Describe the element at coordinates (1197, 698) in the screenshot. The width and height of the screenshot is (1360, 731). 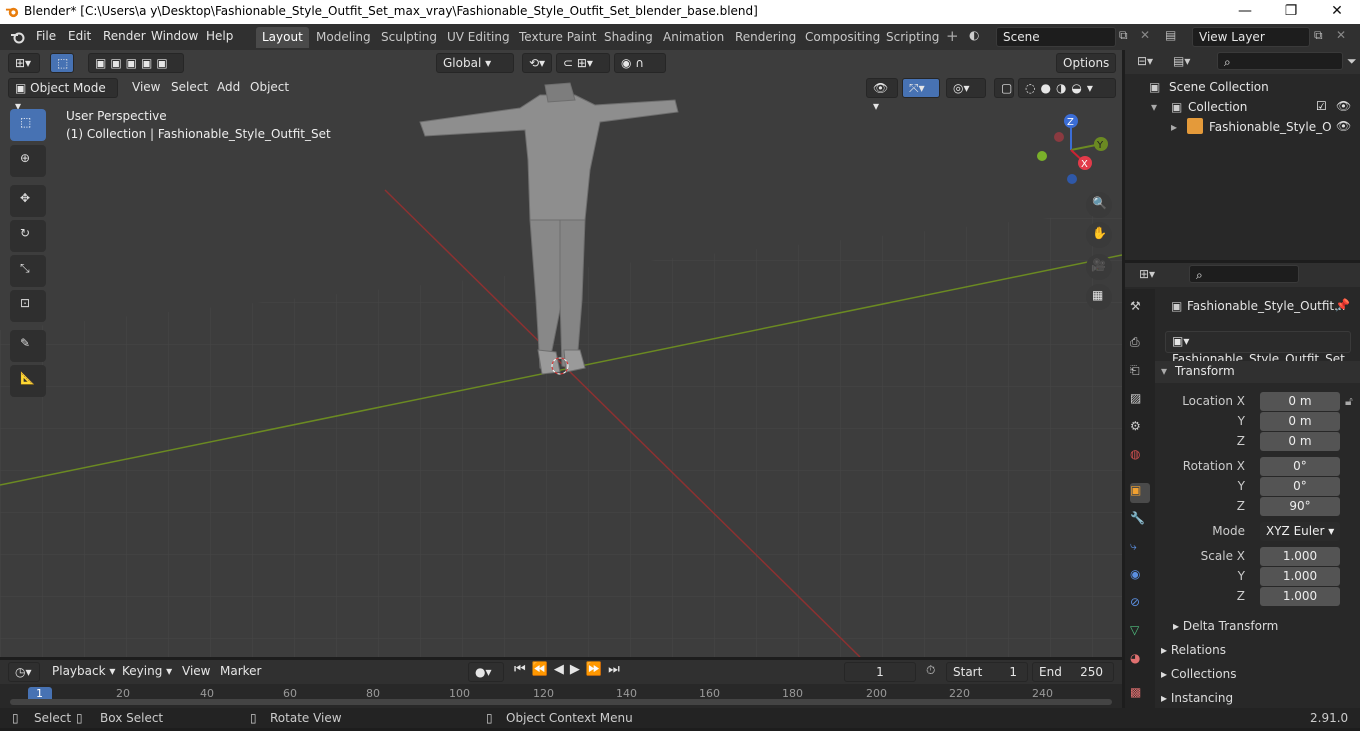
I see `instancing-panel: ▸ Instancing` at that location.